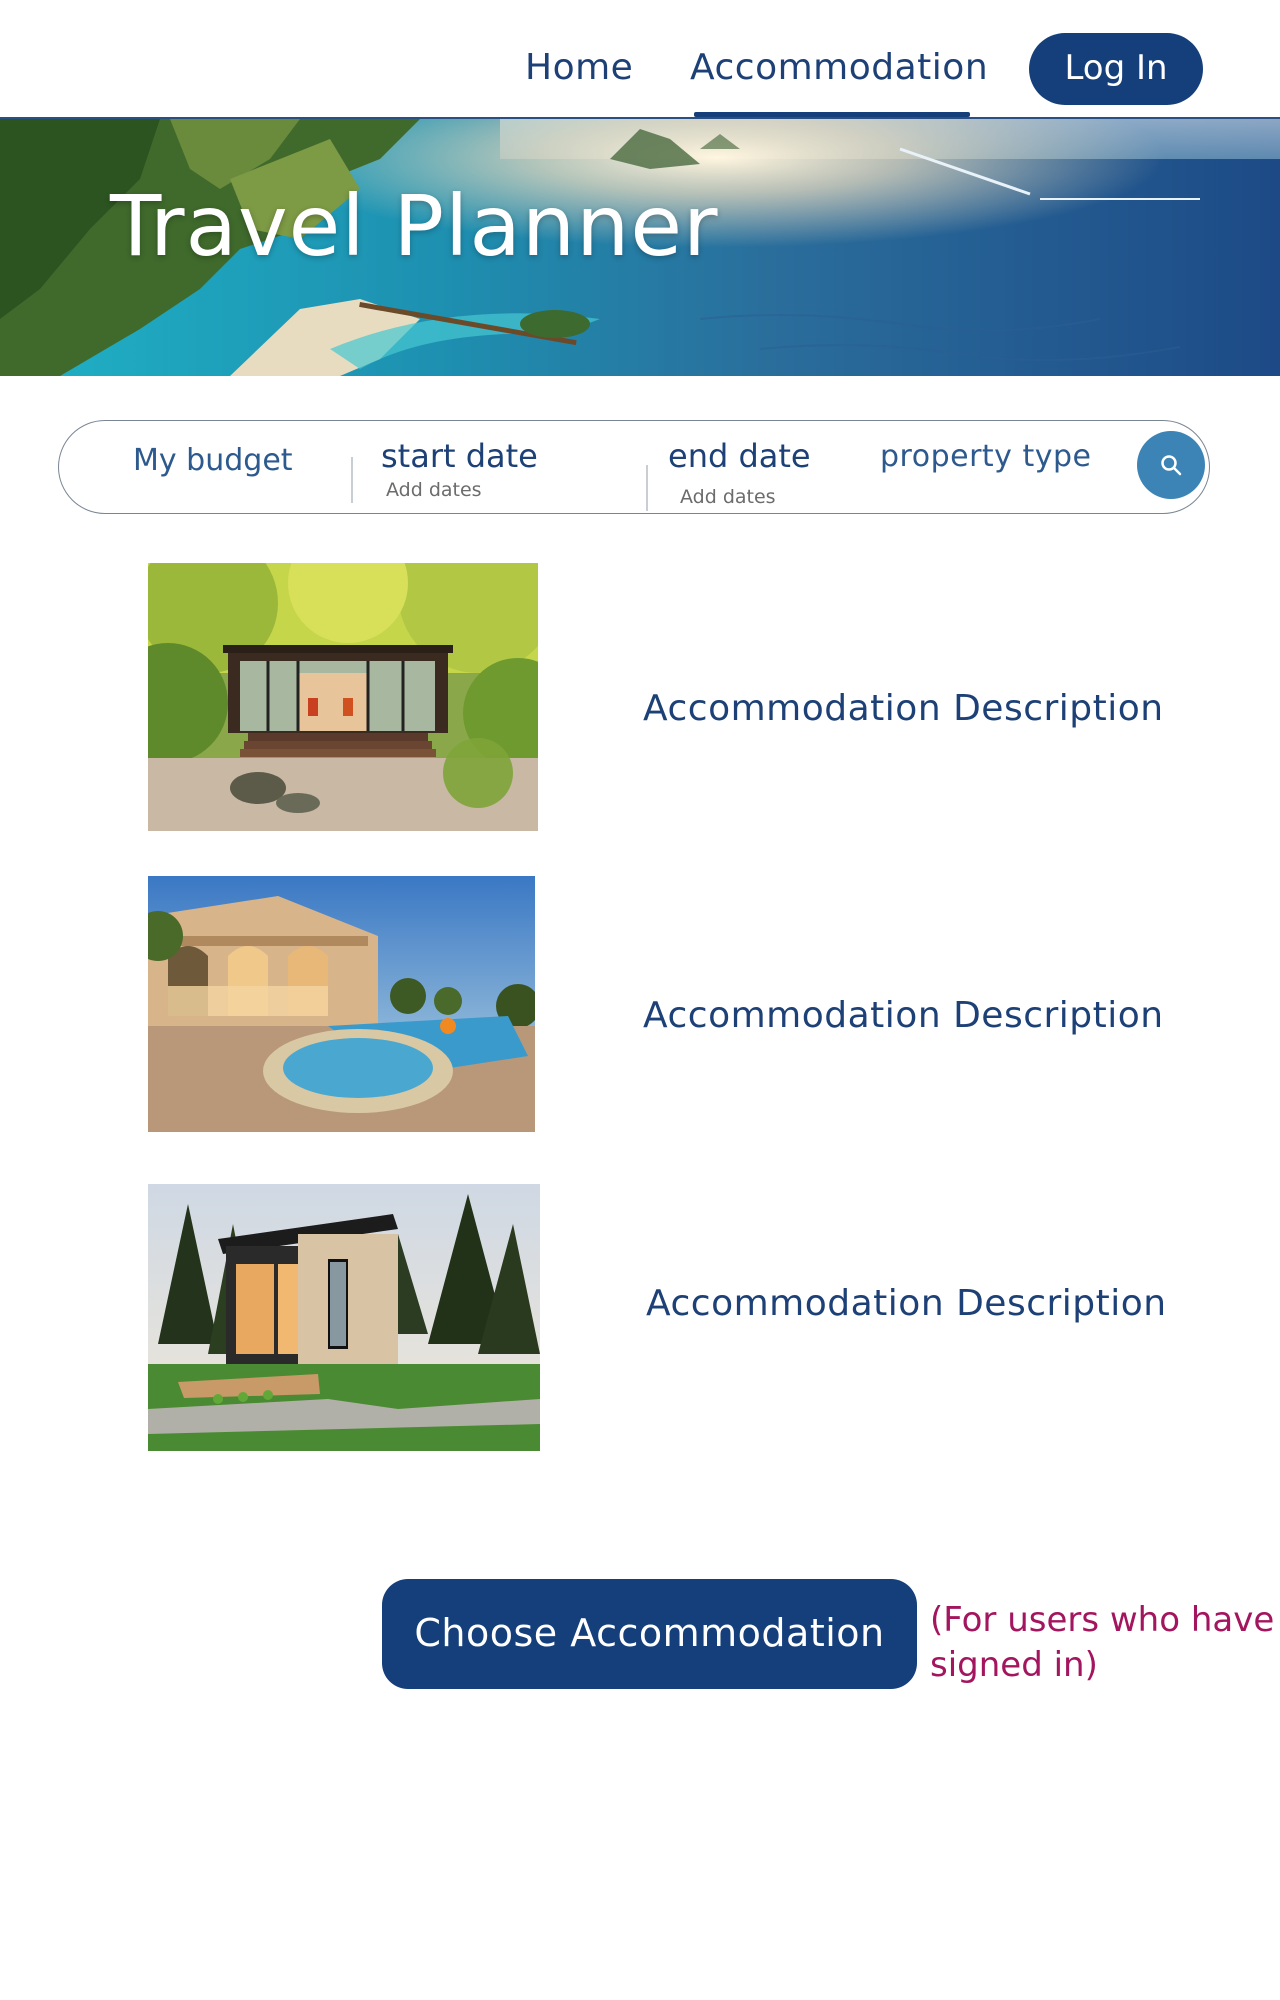 The image size is (1280, 2000). What do you see at coordinates (649, 1634) in the screenshot?
I see `choose-accommodation-button: Choose Accommodation` at bounding box center [649, 1634].